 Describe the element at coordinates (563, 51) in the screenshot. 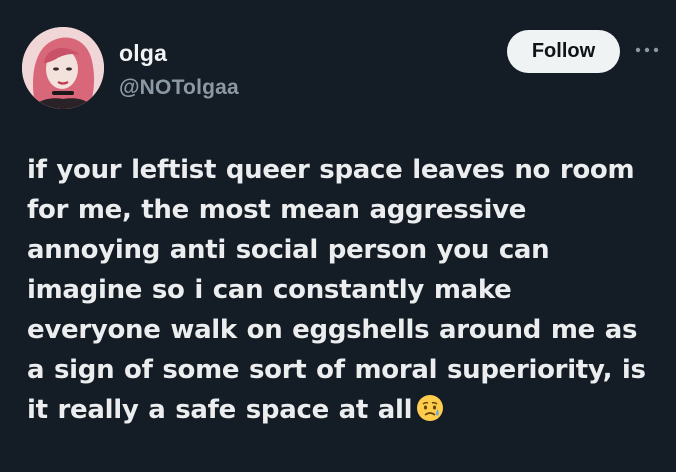

I see `follow-button: Follow` at that location.